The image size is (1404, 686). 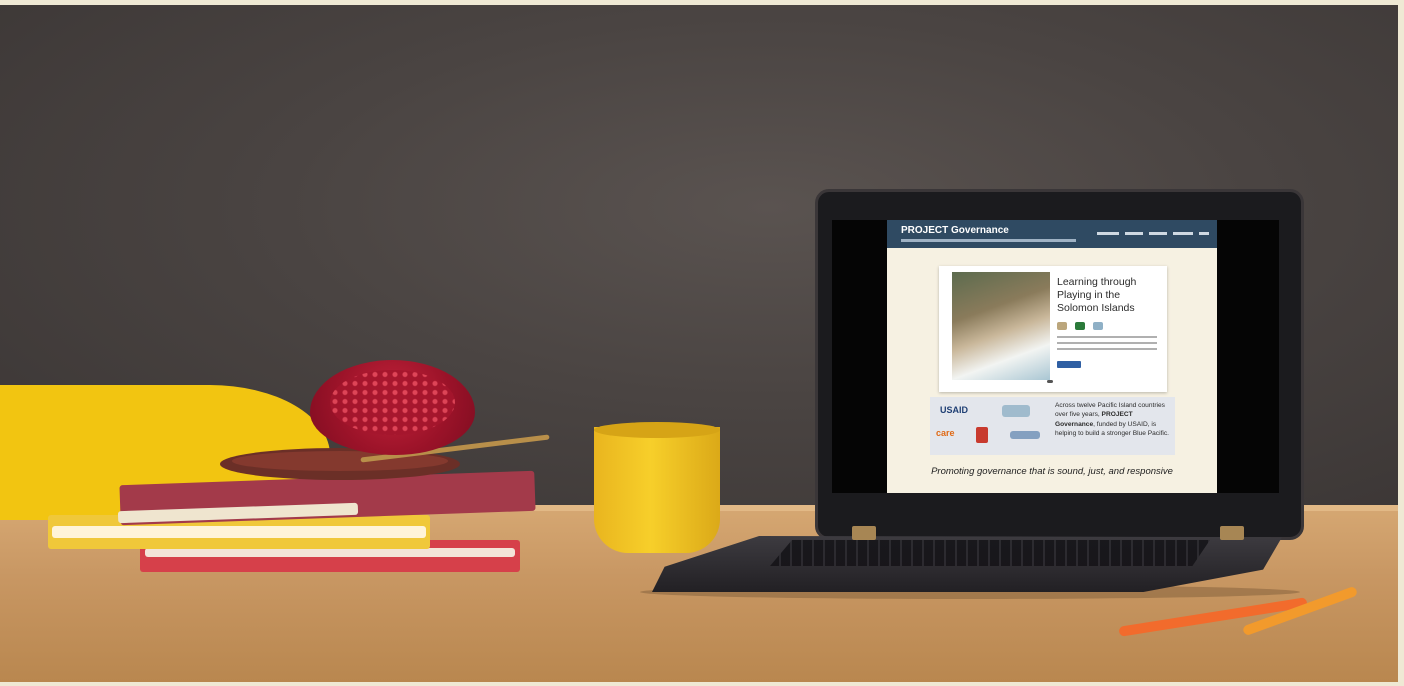 What do you see at coordinates (945, 433) in the screenshot?
I see `care-logo: care` at bounding box center [945, 433].